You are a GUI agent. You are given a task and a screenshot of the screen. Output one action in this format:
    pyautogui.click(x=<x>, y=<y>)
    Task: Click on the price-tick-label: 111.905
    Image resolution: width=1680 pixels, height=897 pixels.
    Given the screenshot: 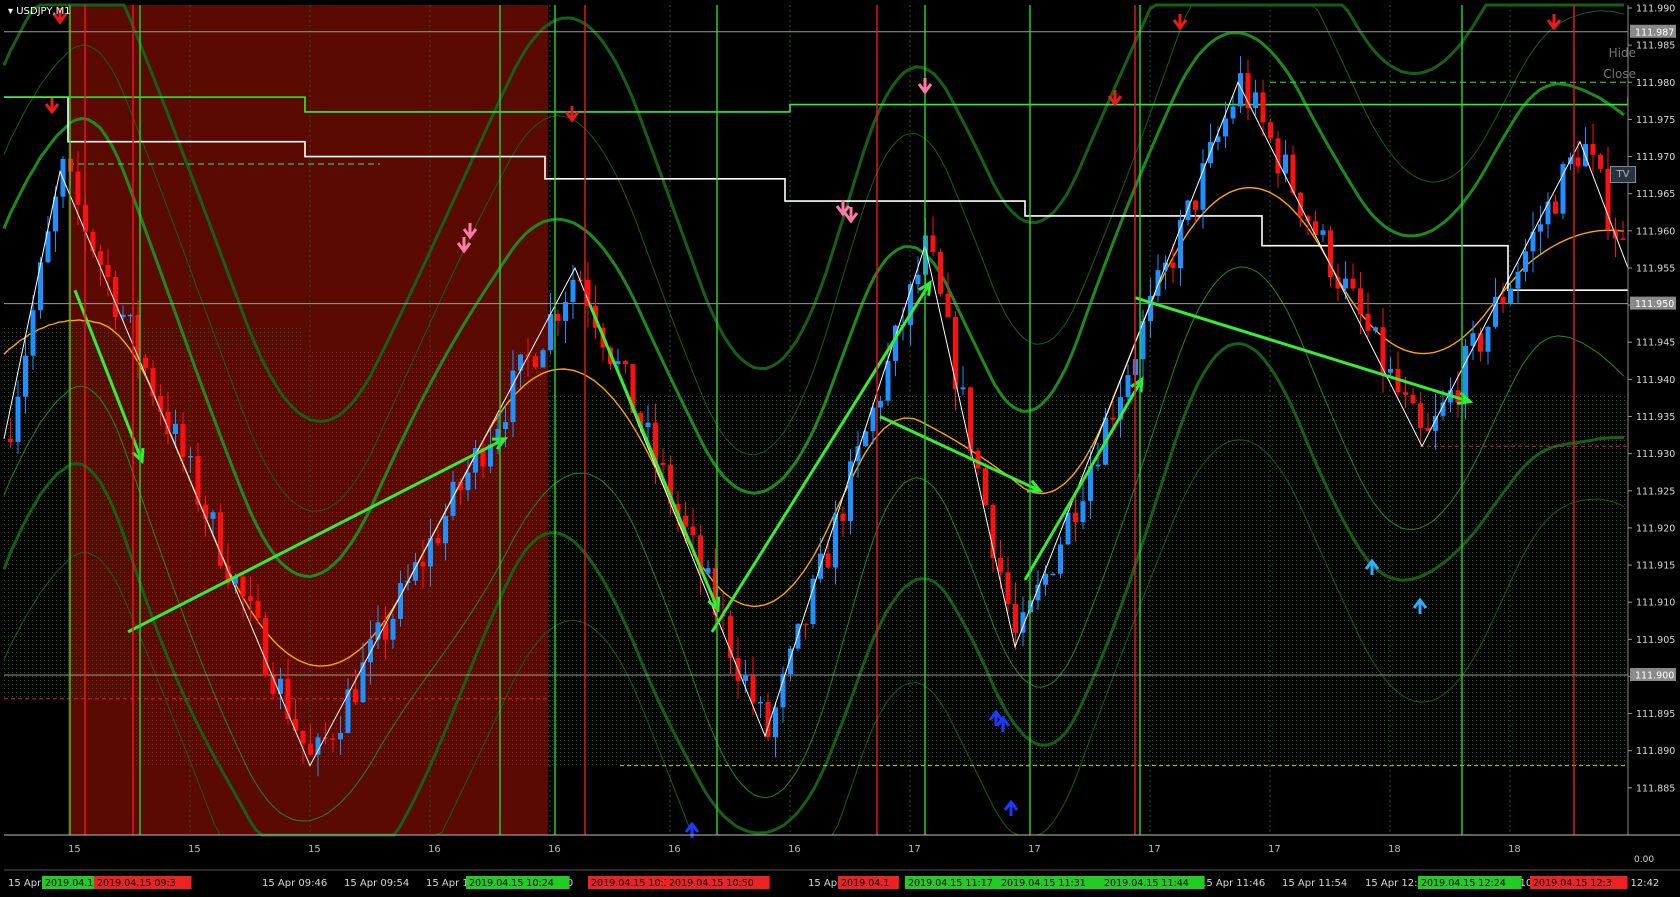 What is the action you would take?
    pyautogui.click(x=1655, y=640)
    